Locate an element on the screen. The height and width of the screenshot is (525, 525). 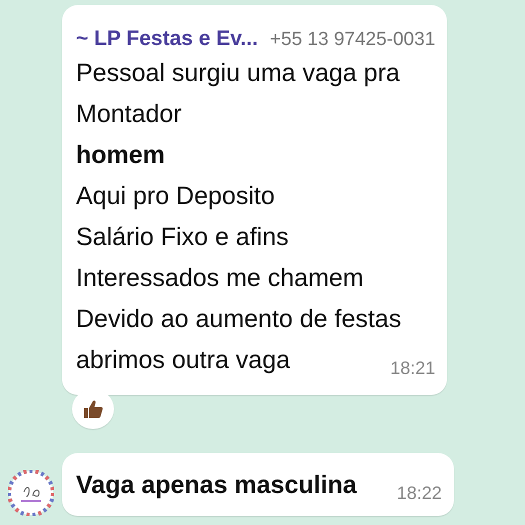
message-text: Salário Fixo e afins is located at coordinates (183, 237).